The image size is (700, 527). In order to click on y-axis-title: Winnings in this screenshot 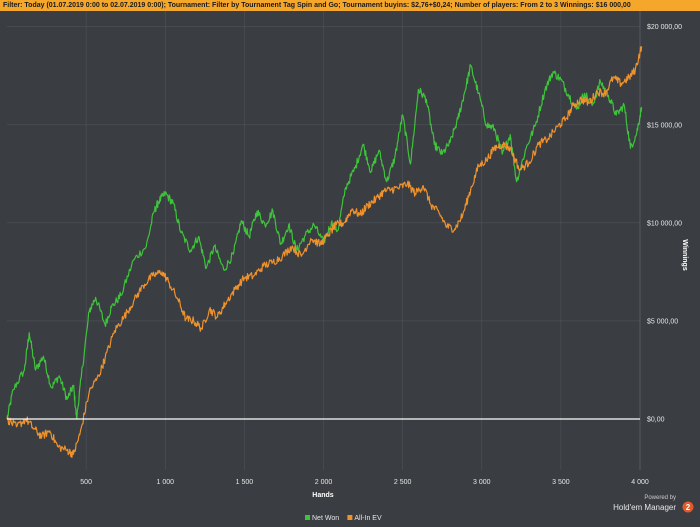, I will do `click(684, 255)`.